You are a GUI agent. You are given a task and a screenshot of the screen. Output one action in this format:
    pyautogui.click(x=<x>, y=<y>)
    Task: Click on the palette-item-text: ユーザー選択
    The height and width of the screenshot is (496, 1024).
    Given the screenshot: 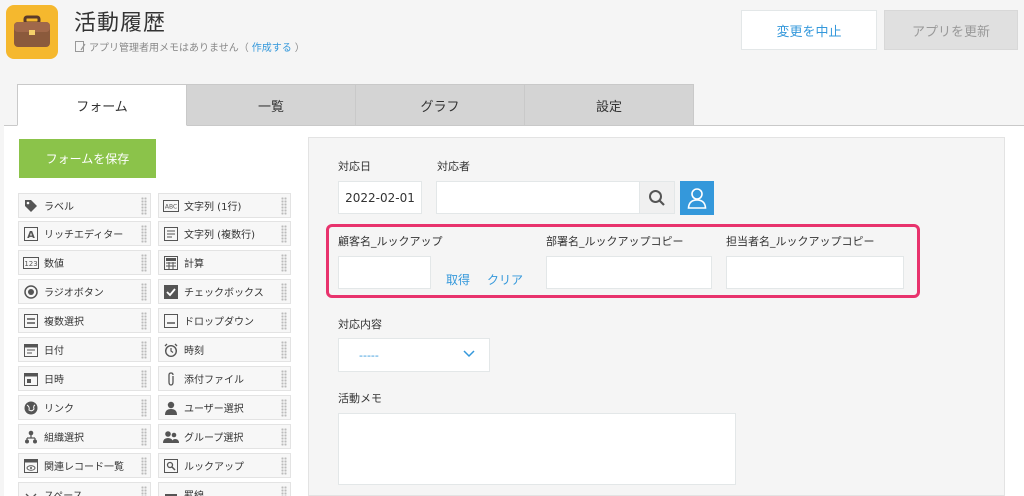 What is the action you would take?
    pyautogui.click(x=214, y=409)
    